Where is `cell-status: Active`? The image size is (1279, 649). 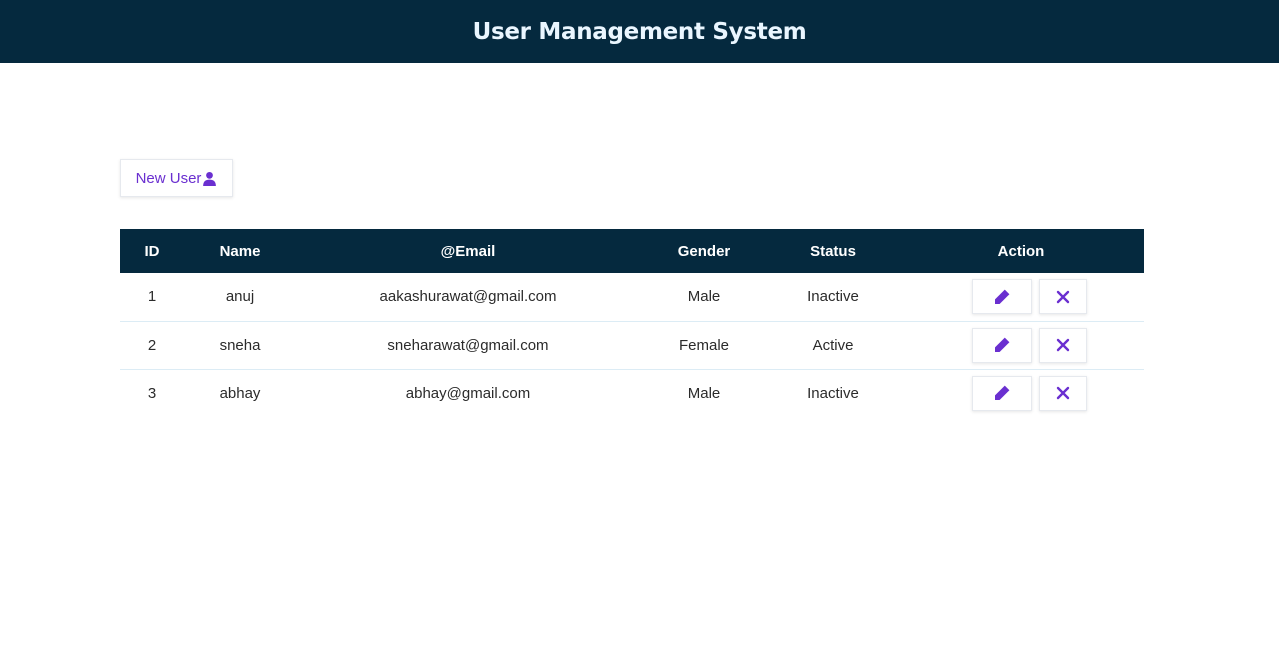
cell-status: Active is located at coordinates (833, 345).